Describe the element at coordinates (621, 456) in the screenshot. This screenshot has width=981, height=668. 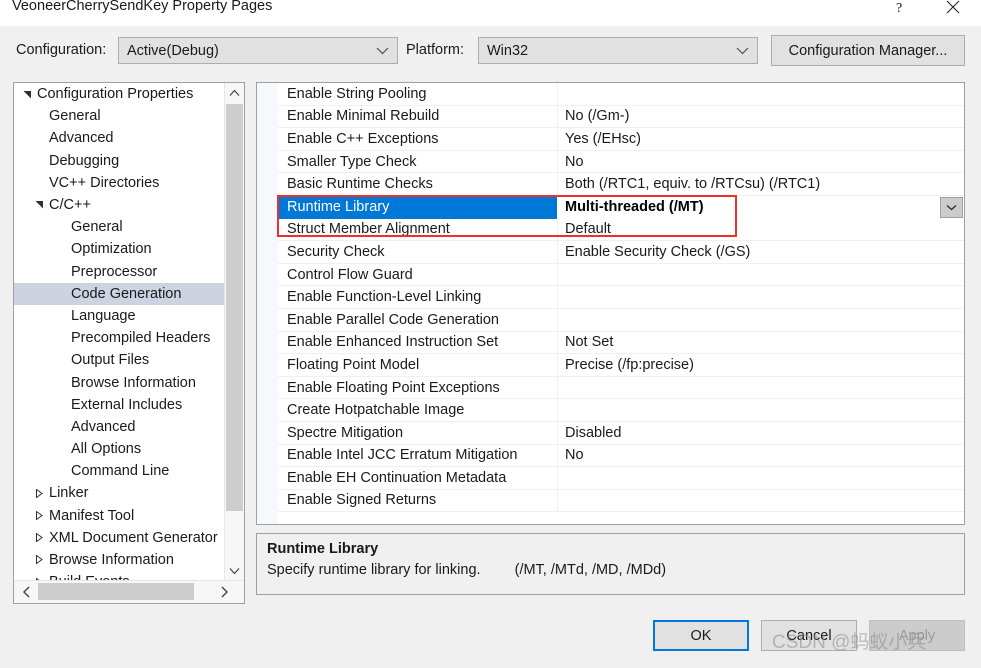
I see `property-row: Enable Intel JCC Erratum Mitigation No` at that location.